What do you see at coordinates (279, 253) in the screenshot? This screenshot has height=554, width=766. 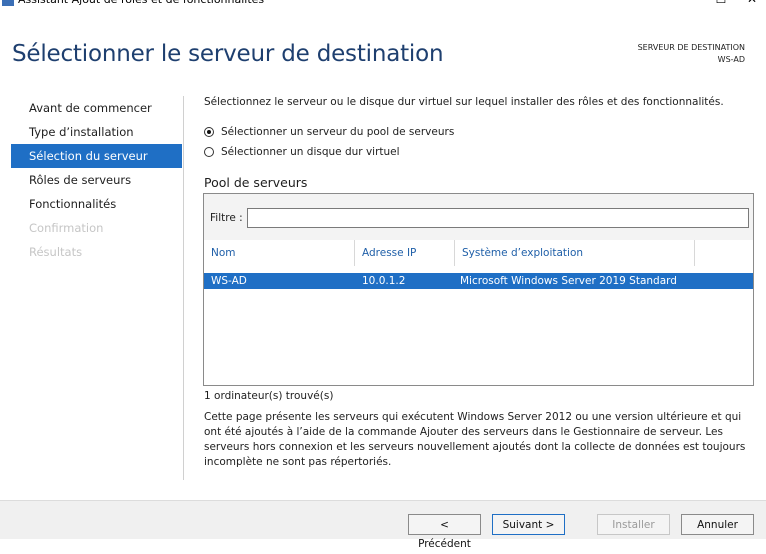 I see `column-header-name: Nom` at bounding box center [279, 253].